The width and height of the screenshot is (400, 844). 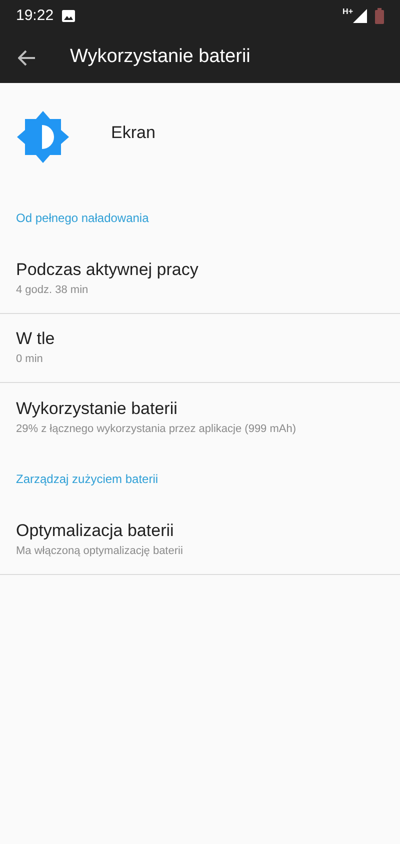 I want to click on item-title: Podczas aktywnej pracy, so click(x=108, y=269).